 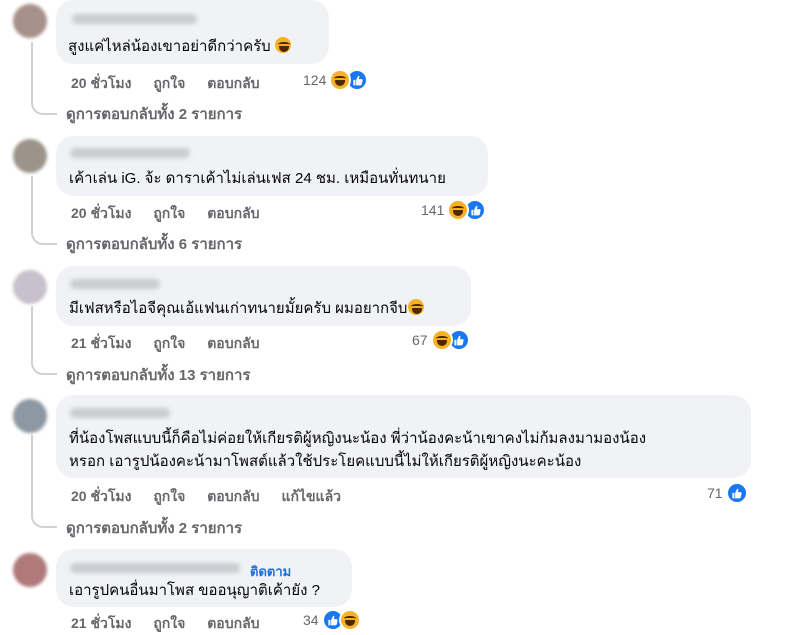 I want to click on reaction-summary: 67, so click(x=441, y=340).